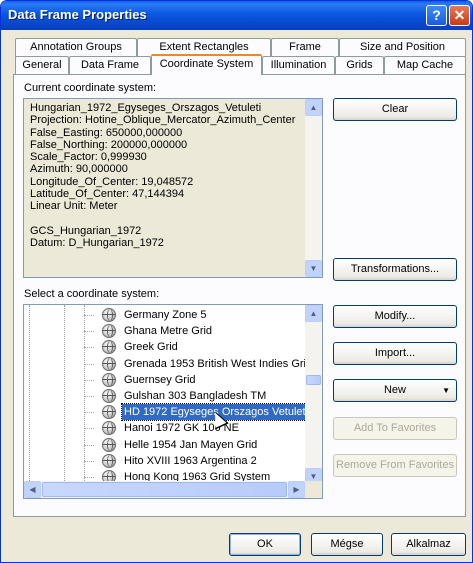 Image resolution: width=473 pixels, height=563 pixels. What do you see at coordinates (305, 47) in the screenshot?
I see `tab-frame: Frame` at bounding box center [305, 47].